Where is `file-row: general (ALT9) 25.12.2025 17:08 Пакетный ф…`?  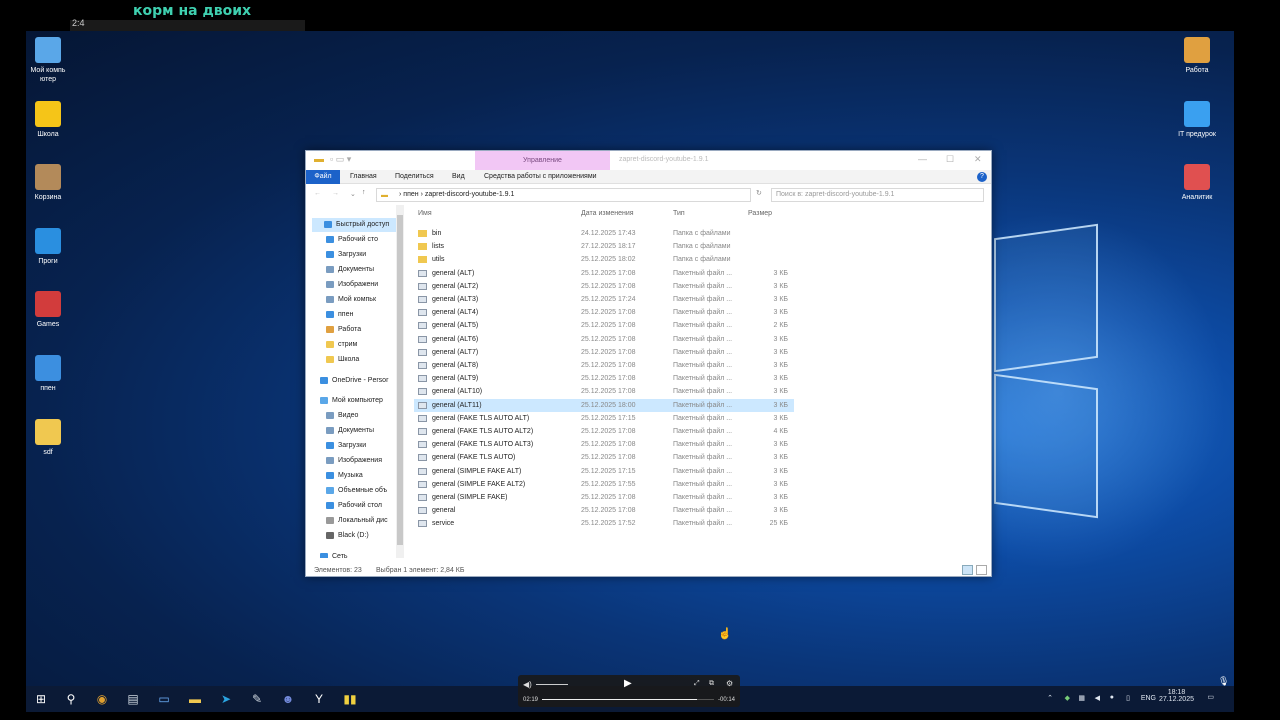 file-row: general (ALT9) 25.12.2025 17:08 Пакетный ф… is located at coordinates (604, 378).